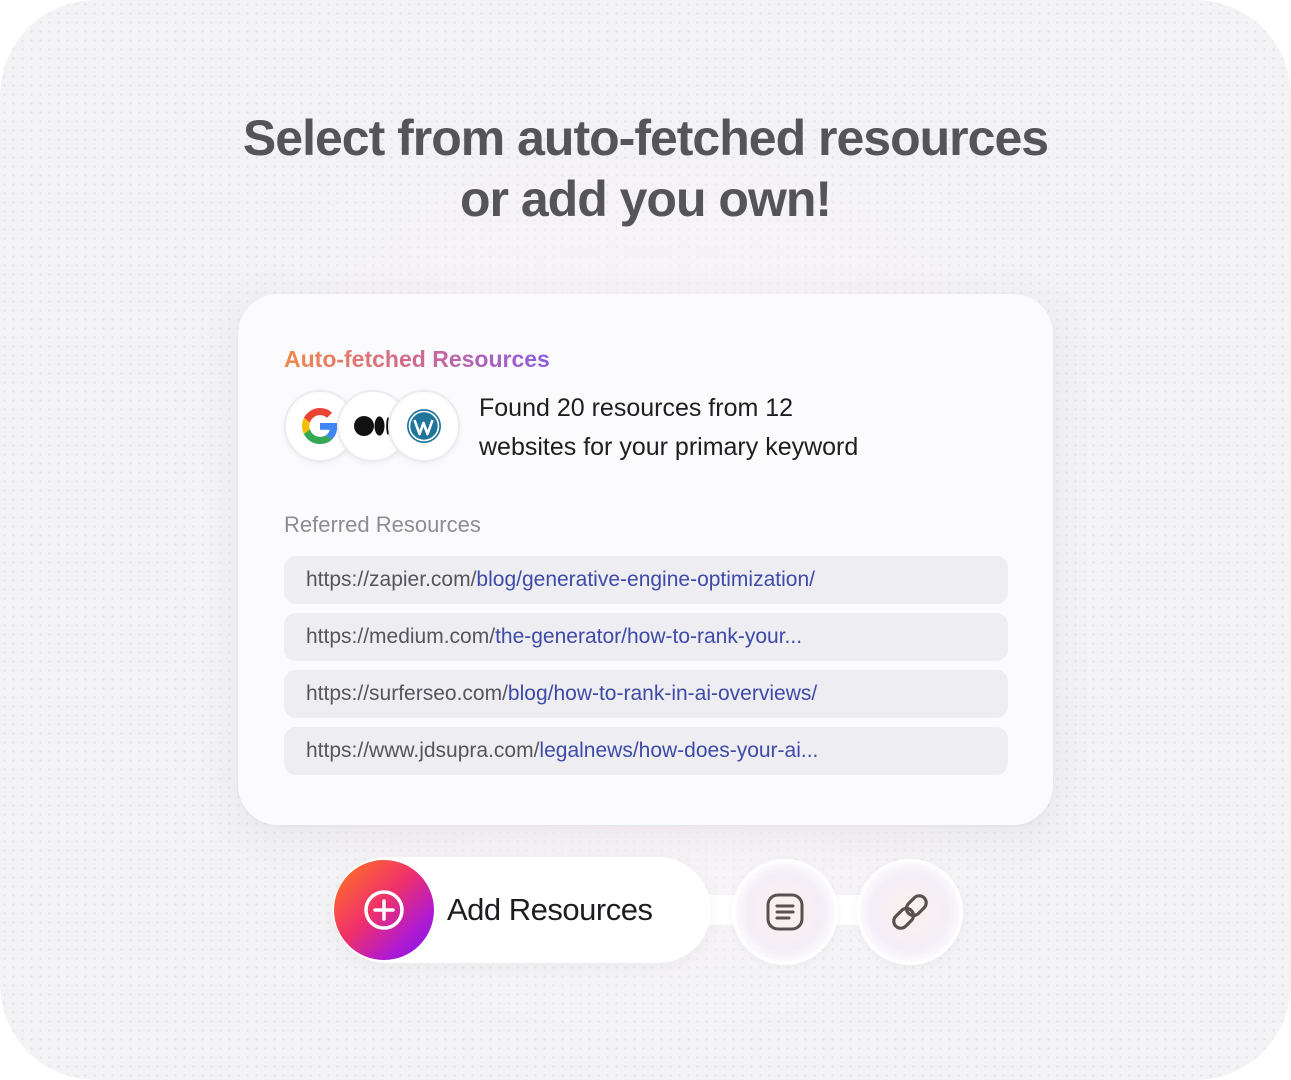 The image size is (1291, 1080). I want to click on link-icon, so click(910, 912).